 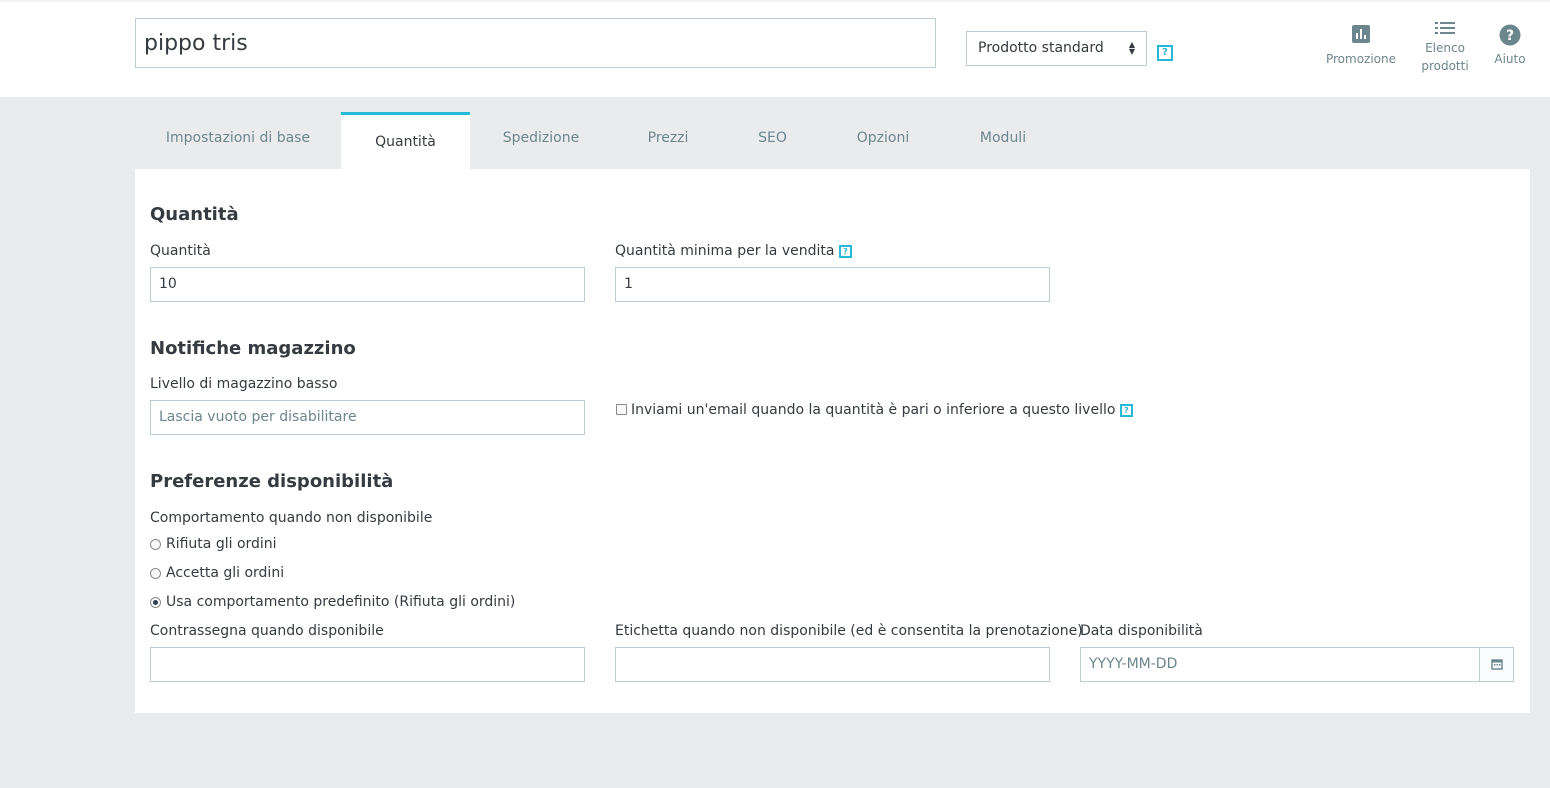 I want to click on in-stock-input, so click(x=367, y=664).